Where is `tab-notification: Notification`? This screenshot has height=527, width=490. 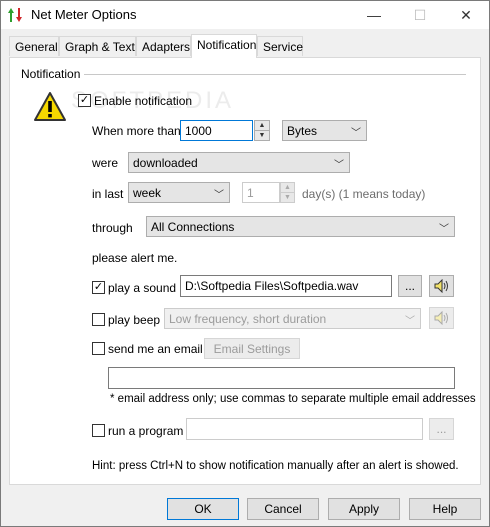 tab-notification: Notification is located at coordinates (224, 46).